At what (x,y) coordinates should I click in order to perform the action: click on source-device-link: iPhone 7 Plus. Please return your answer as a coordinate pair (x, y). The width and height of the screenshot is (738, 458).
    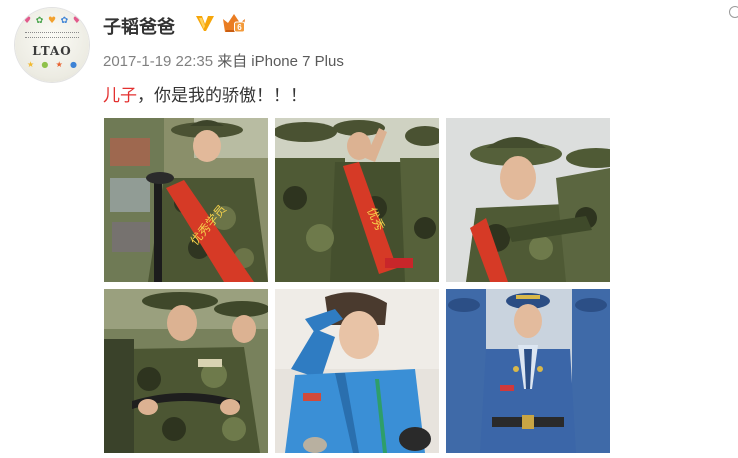
    Looking at the image, I should click on (297, 61).